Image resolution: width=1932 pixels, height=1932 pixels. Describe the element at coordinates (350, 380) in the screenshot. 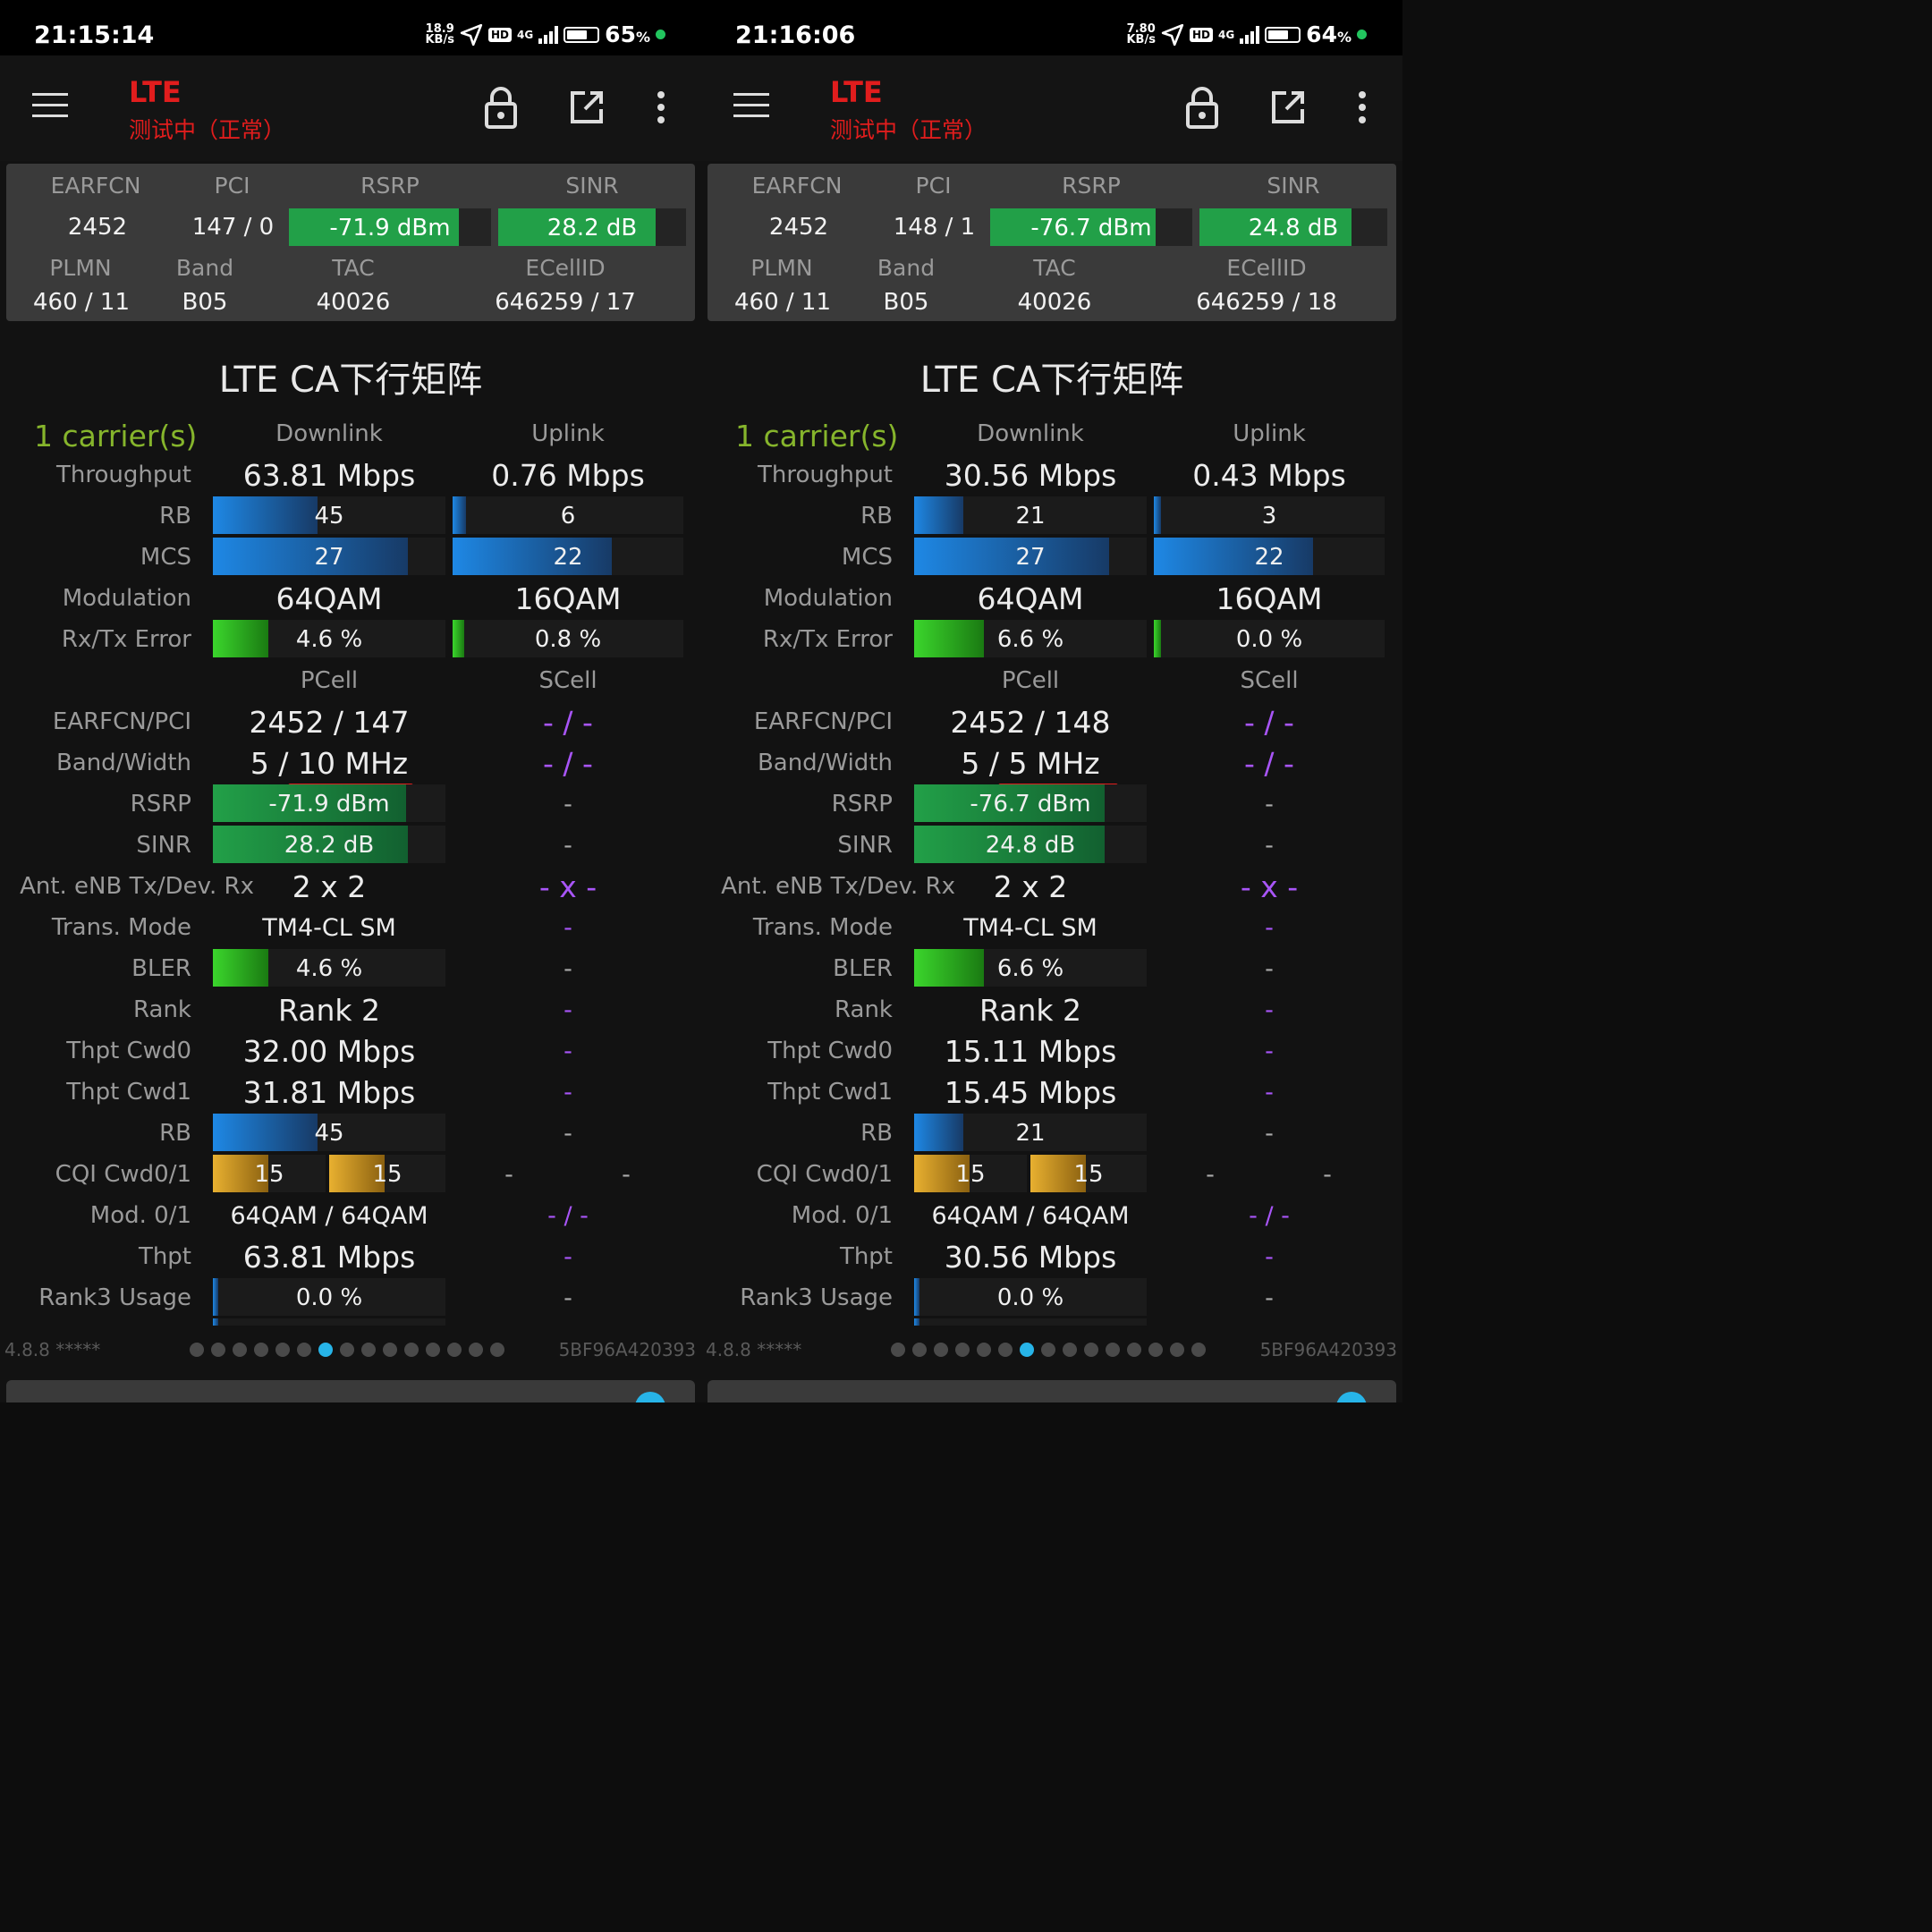

I see `ca-matrix-title: LTE CA下行矩阵` at that location.